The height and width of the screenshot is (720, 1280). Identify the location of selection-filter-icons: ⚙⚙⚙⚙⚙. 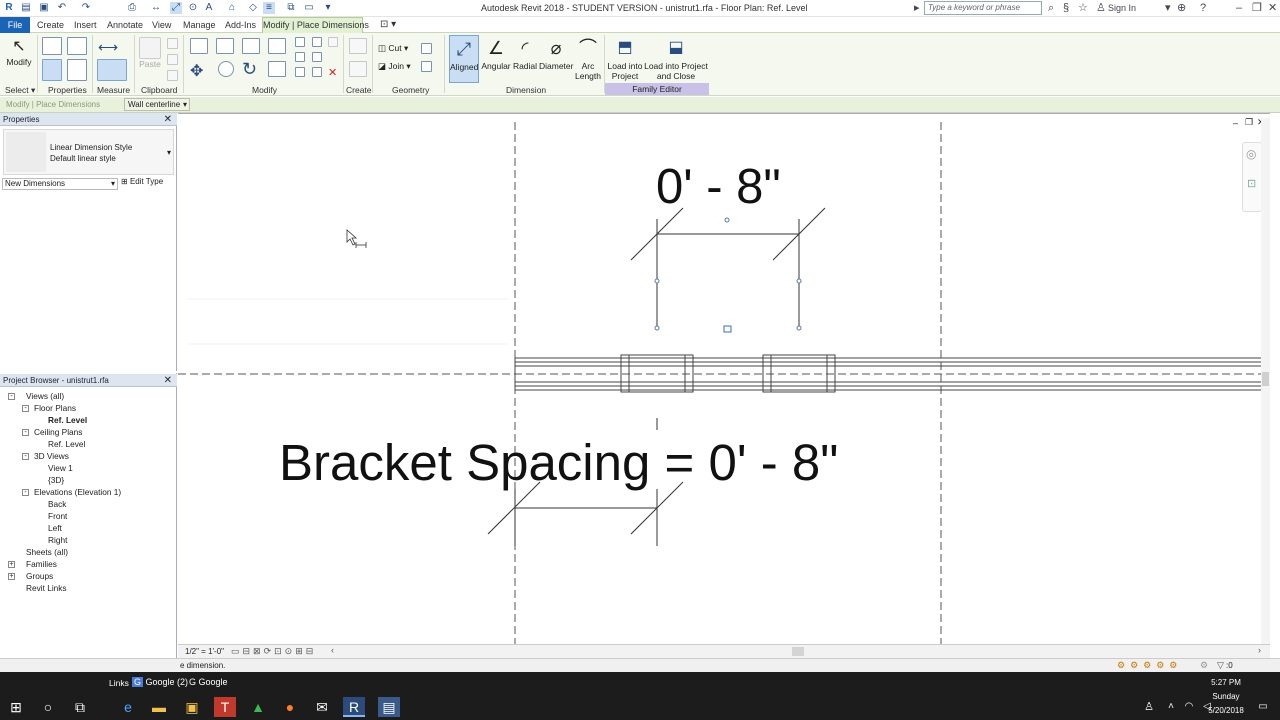
(1149, 665).